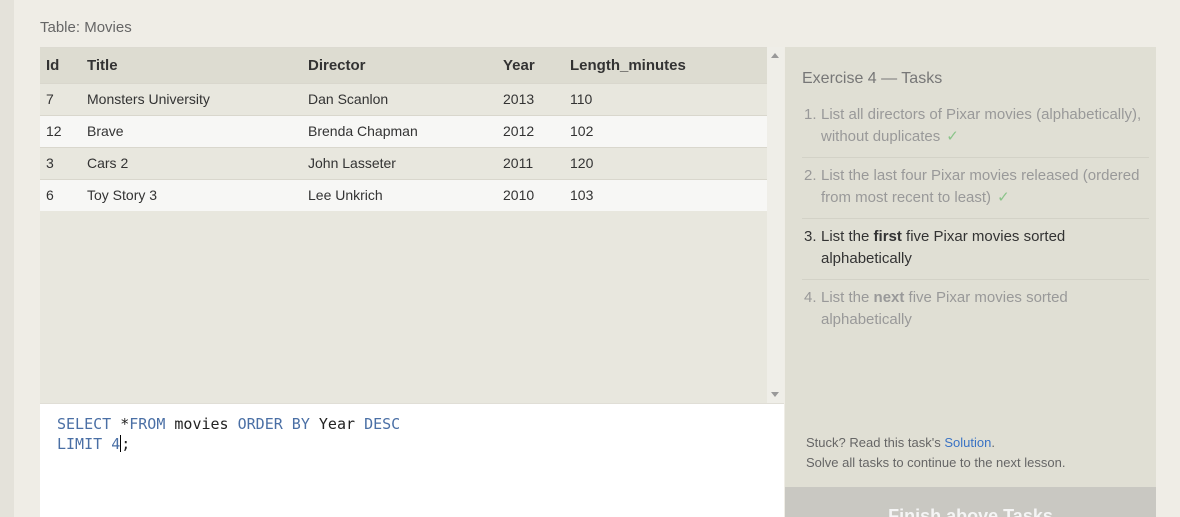 This screenshot has width=1180, height=517. What do you see at coordinates (191, 194) in the screenshot?
I see `cell-title: Toy Story 3` at bounding box center [191, 194].